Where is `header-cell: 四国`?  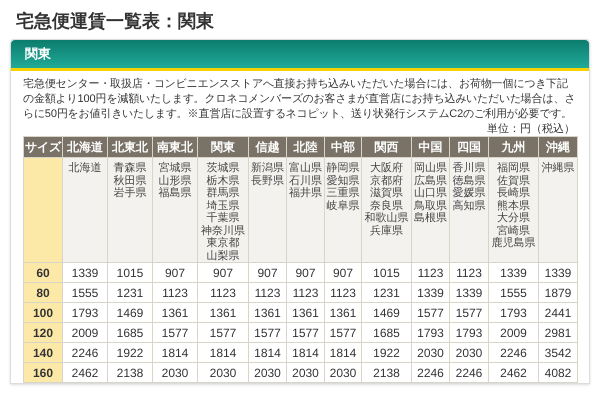
header-cell: 四国 is located at coordinates (469, 147).